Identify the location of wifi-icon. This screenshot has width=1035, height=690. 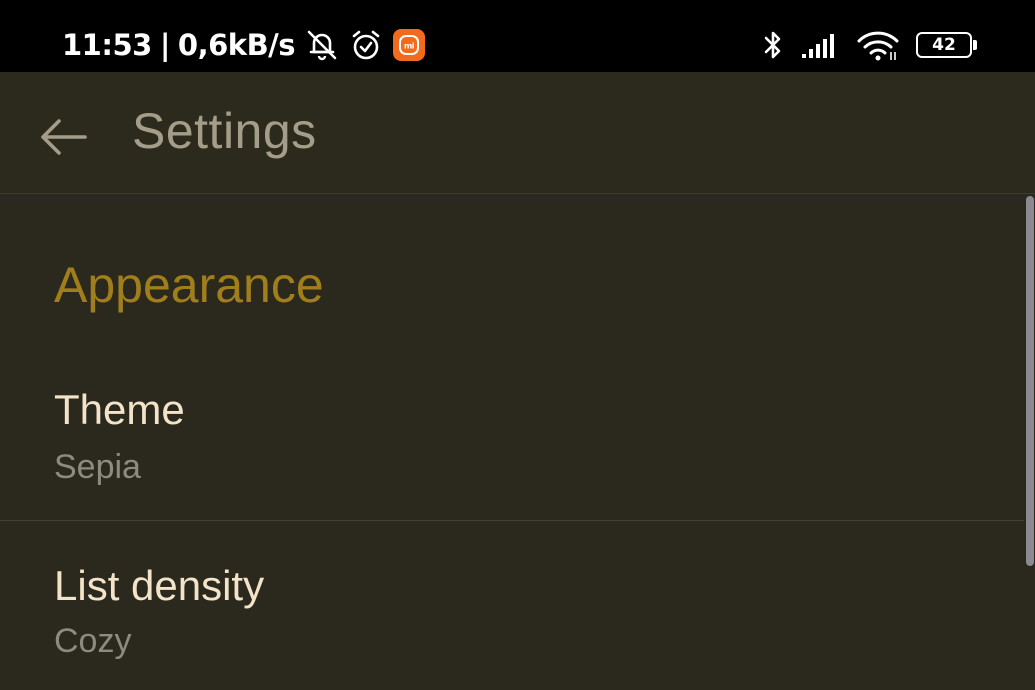
(878, 45).